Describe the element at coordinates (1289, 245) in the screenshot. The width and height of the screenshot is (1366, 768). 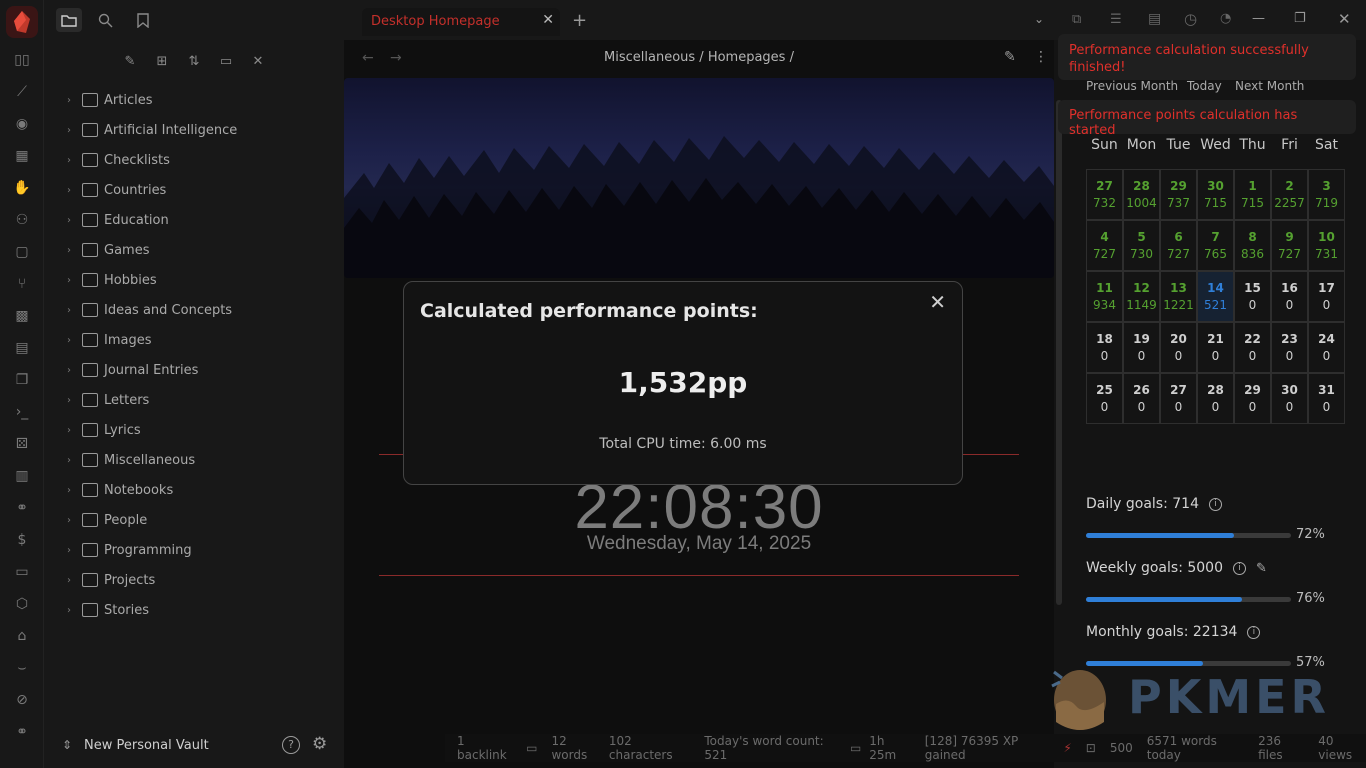
I see `calendar-day: 9 727` at that location.